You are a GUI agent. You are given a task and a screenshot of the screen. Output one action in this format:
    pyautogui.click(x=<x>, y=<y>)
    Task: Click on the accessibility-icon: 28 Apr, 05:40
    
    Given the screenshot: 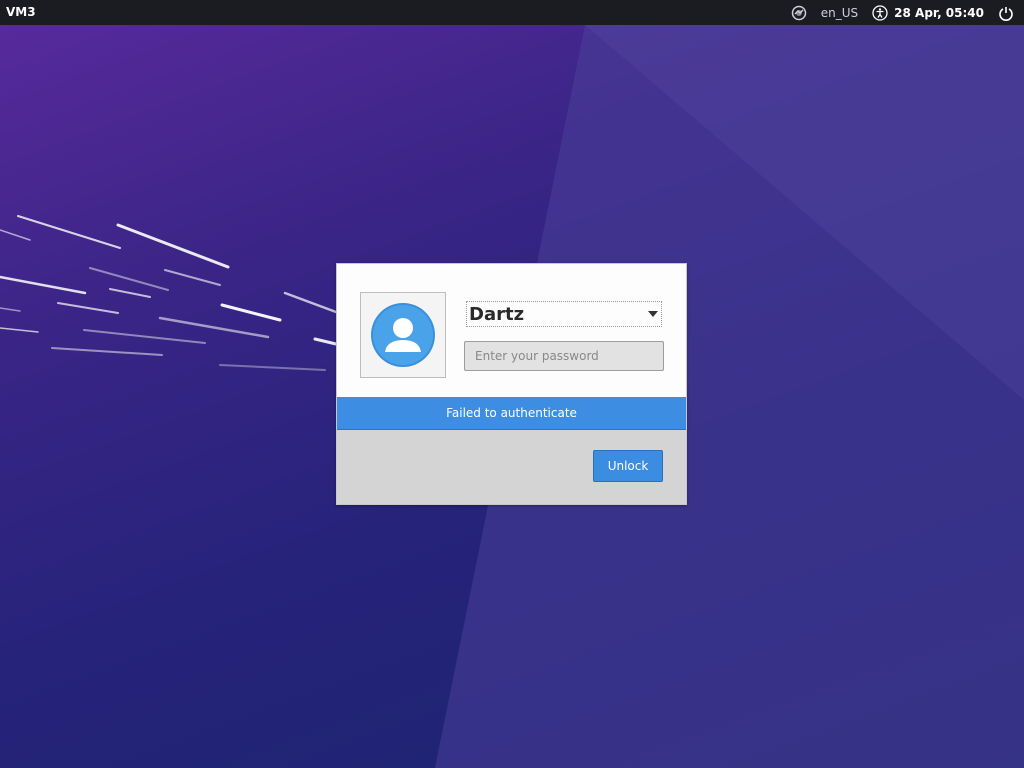 What is the action you would take?
    pyautogui.click(x=928, y=12)
    